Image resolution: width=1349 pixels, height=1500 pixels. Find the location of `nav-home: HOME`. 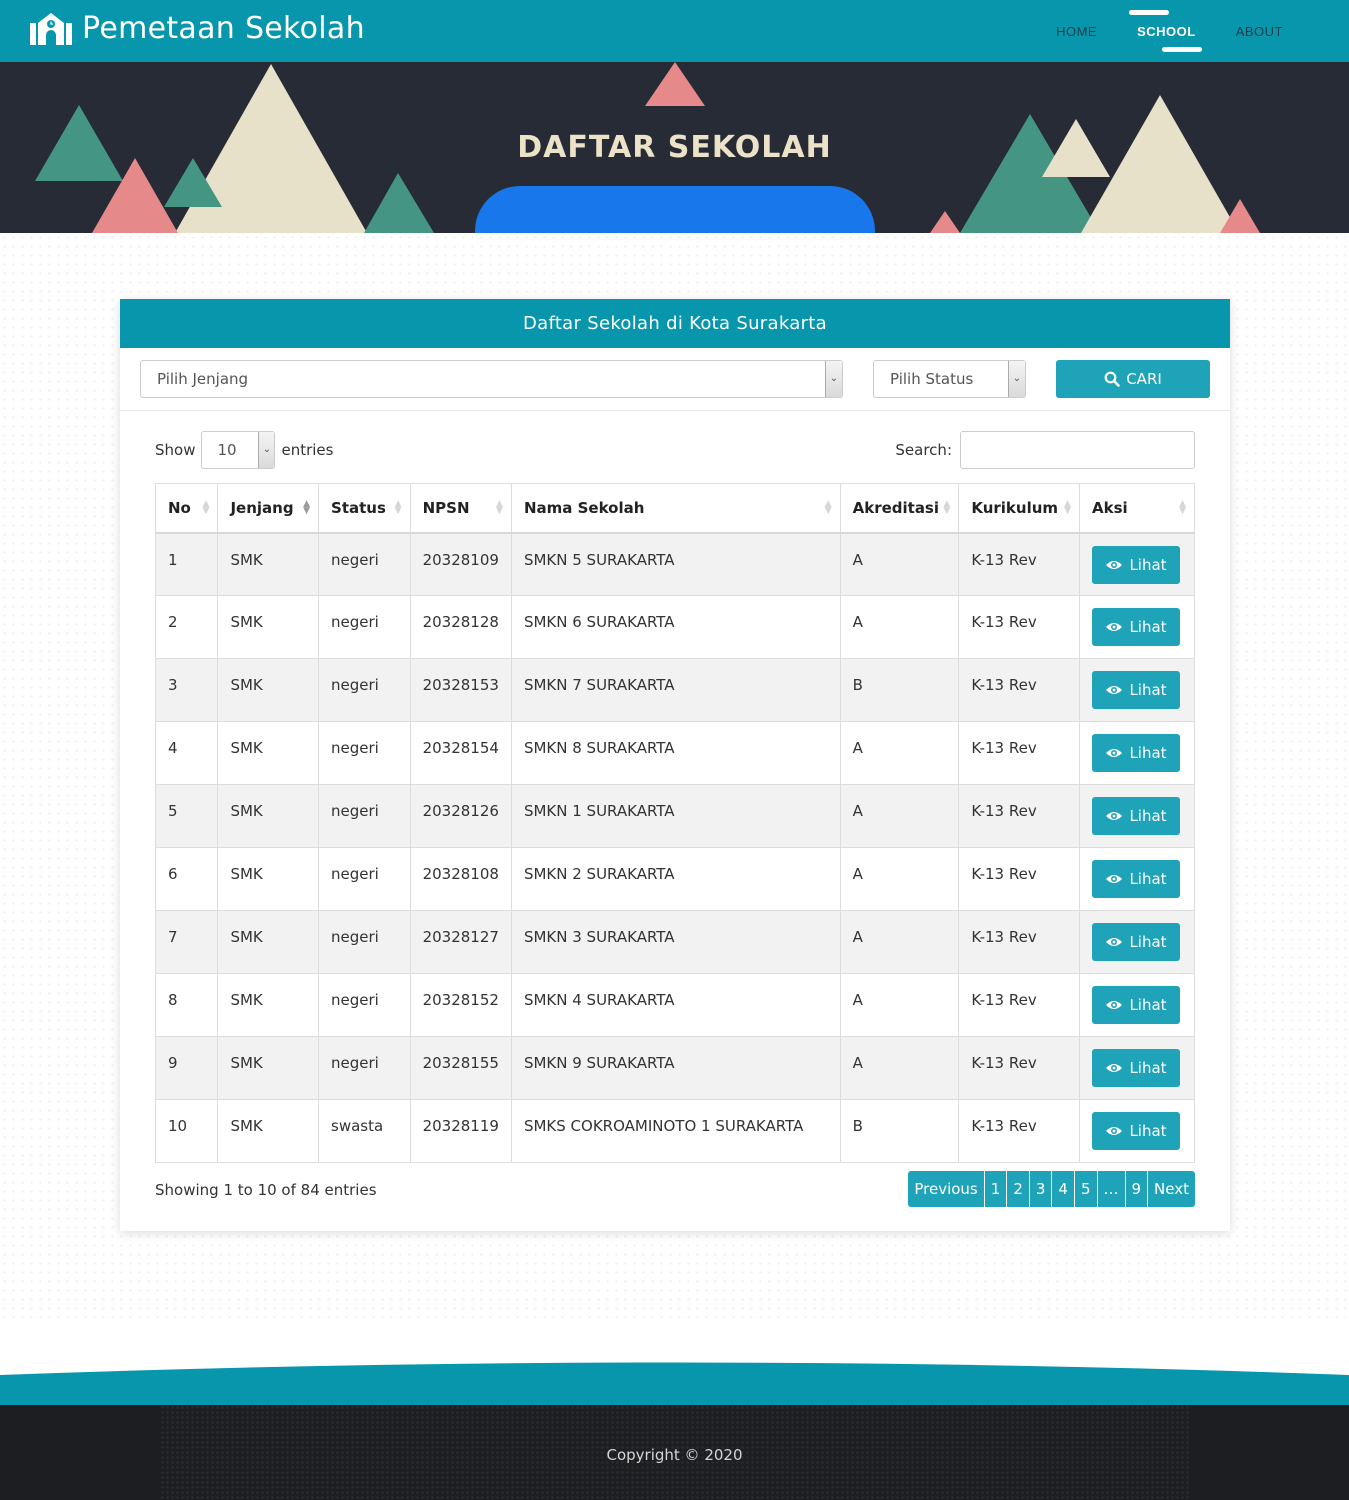

nav-home: HOME is located at coordinates (1076, 31).